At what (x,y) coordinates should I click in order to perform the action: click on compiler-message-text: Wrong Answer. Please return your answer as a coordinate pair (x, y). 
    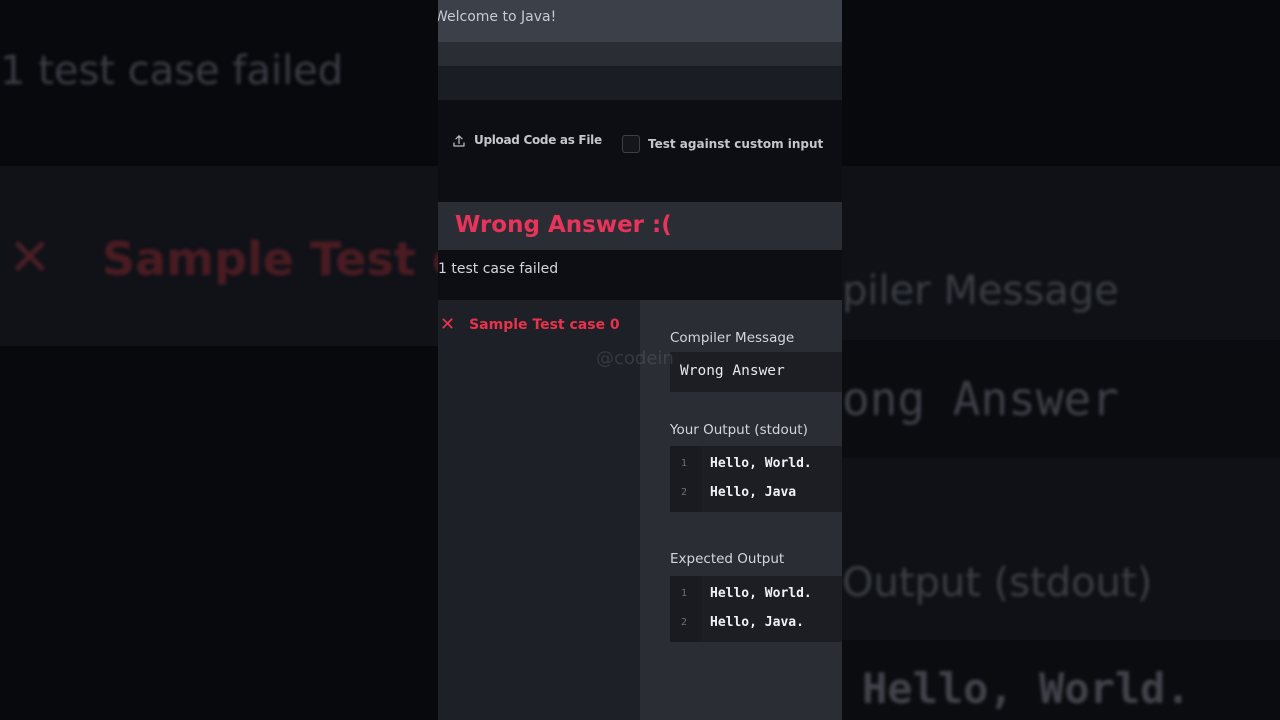
    Looking at the image, I should click on (732, 371).